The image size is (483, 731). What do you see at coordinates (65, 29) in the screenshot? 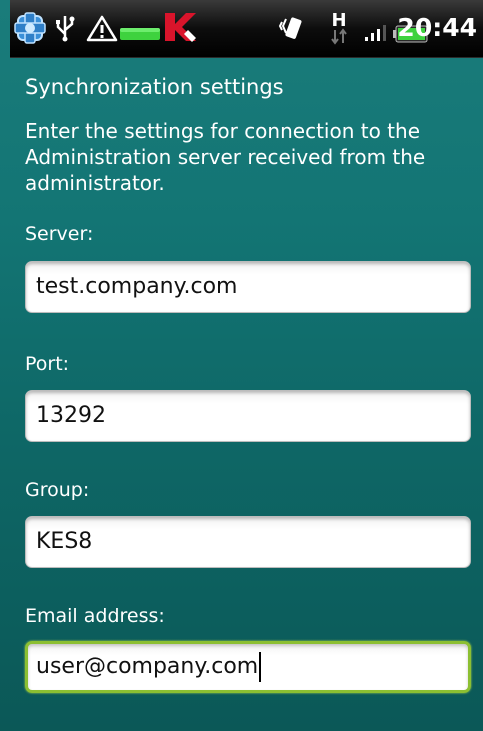
I see `usb-icon` at bounding box center [65, 29].